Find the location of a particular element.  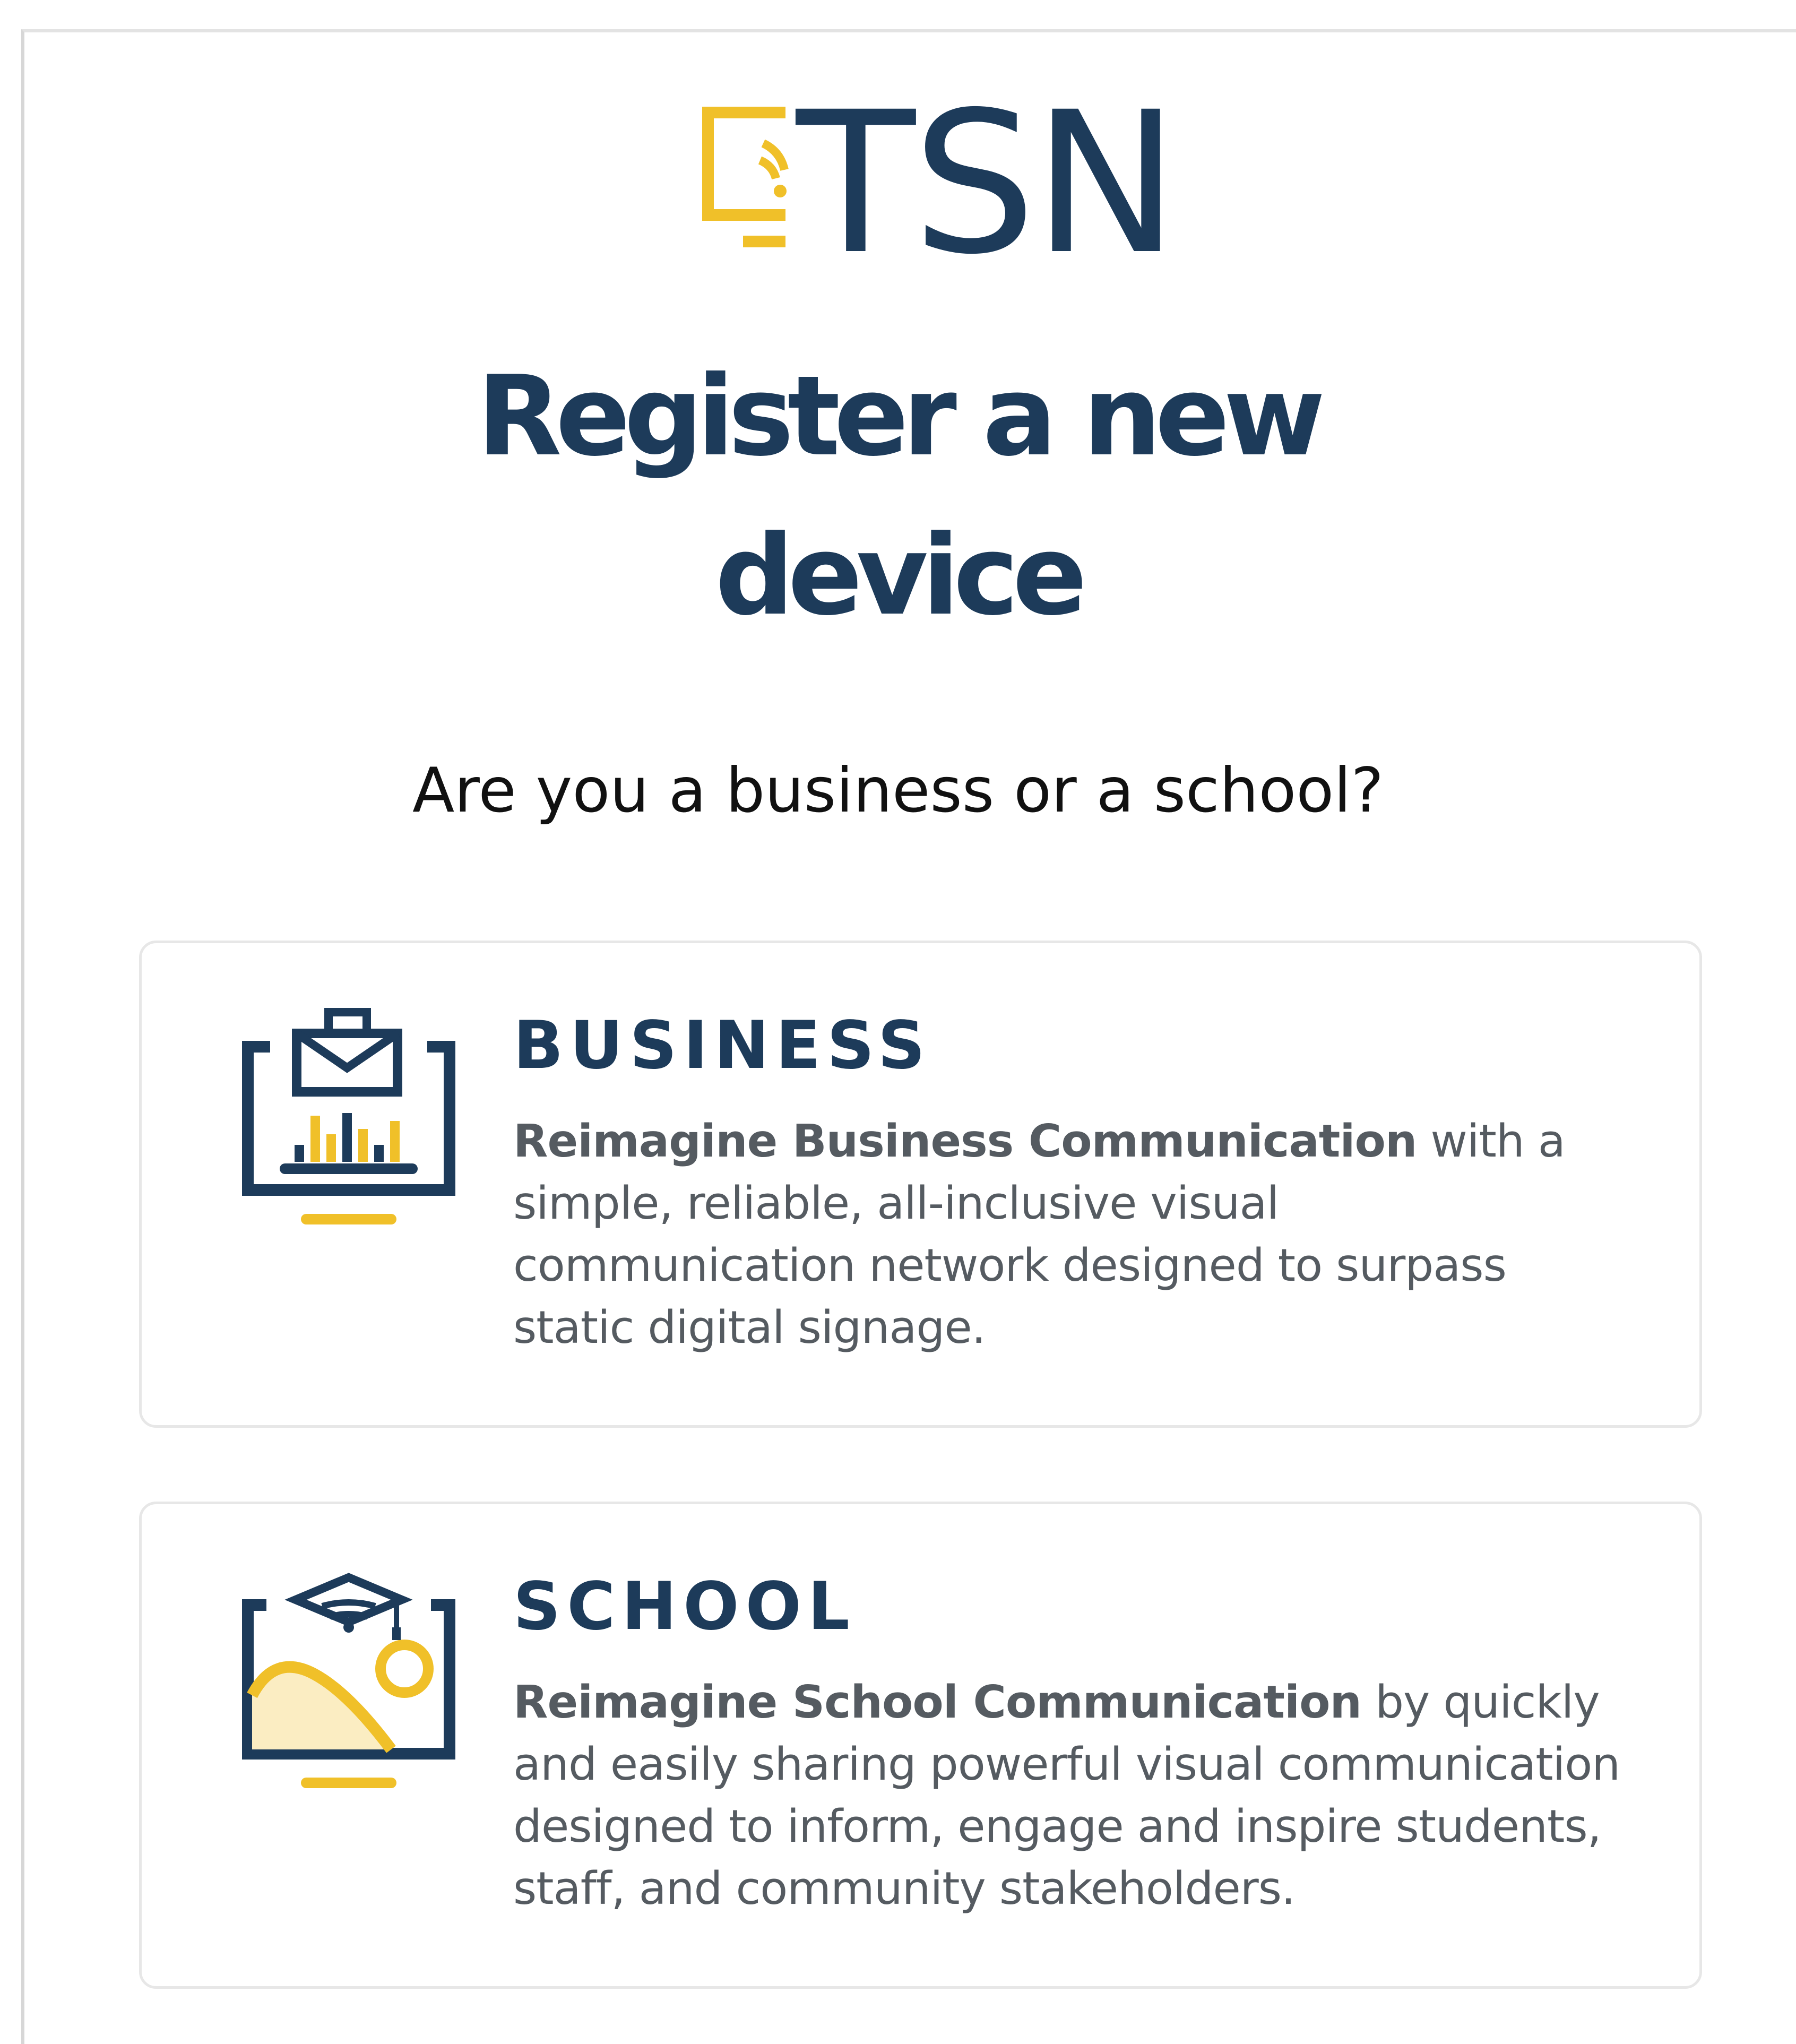

school-description-lead: Reimagine School Communication is located at coordinates (938, 1702).